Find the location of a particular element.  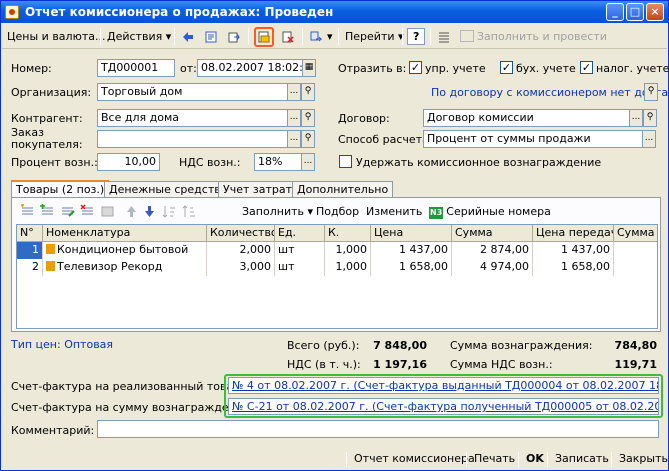

col-nomenclature: Номенклатура is located at coordinates (125, 233).